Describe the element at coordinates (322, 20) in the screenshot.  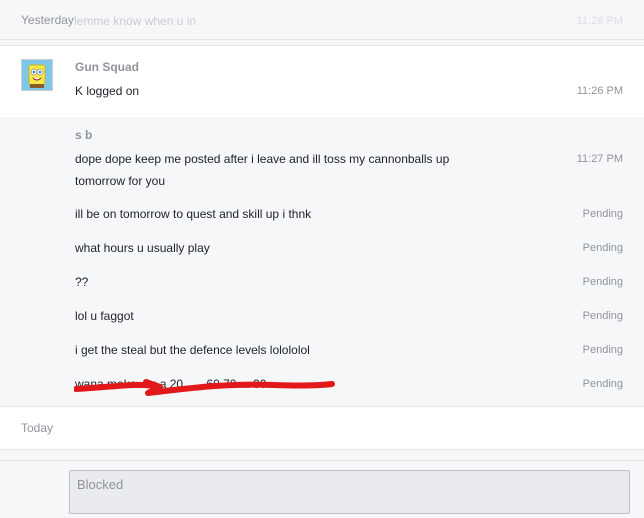
I see `yesterday-divider: Yesterday lemme know when u in 11:26 PM` at that location.